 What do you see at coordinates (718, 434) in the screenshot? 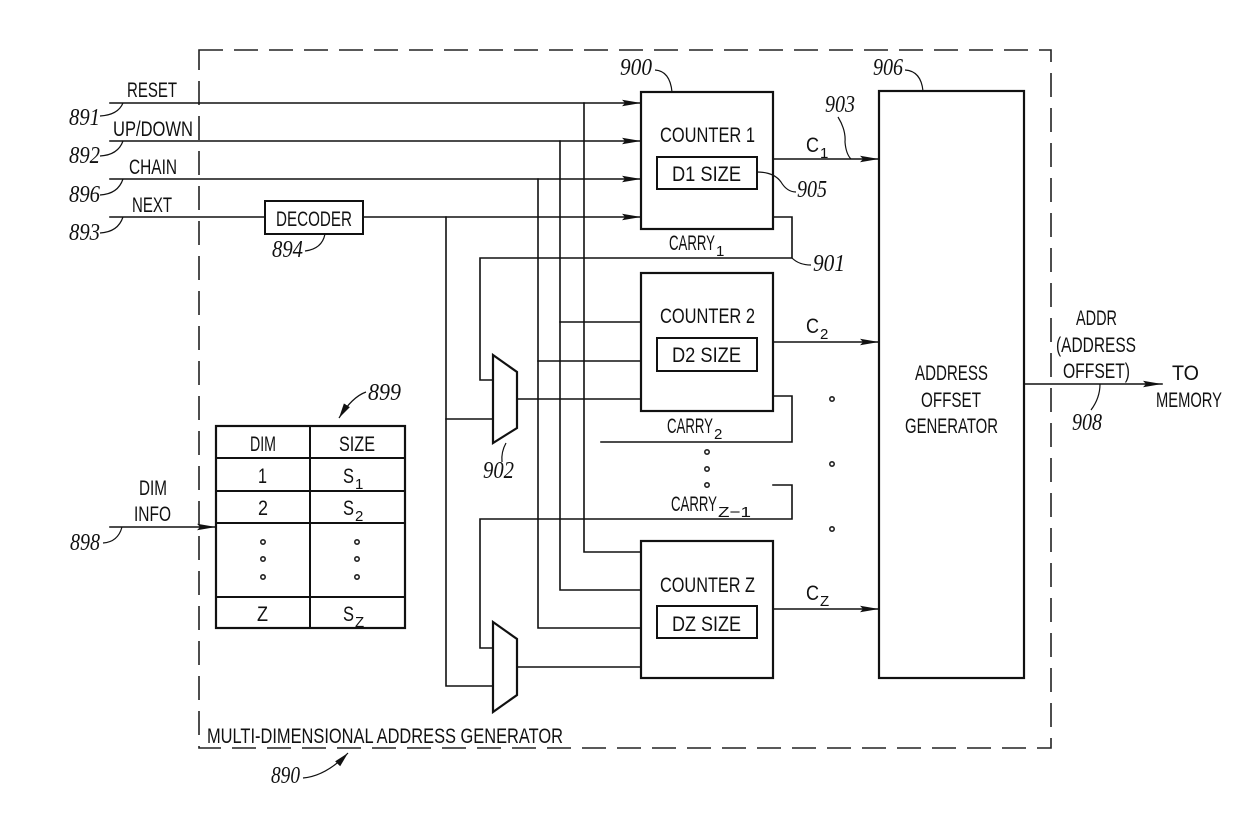
I see `carry2-subscript: 2` at bounding box center [718, 434].